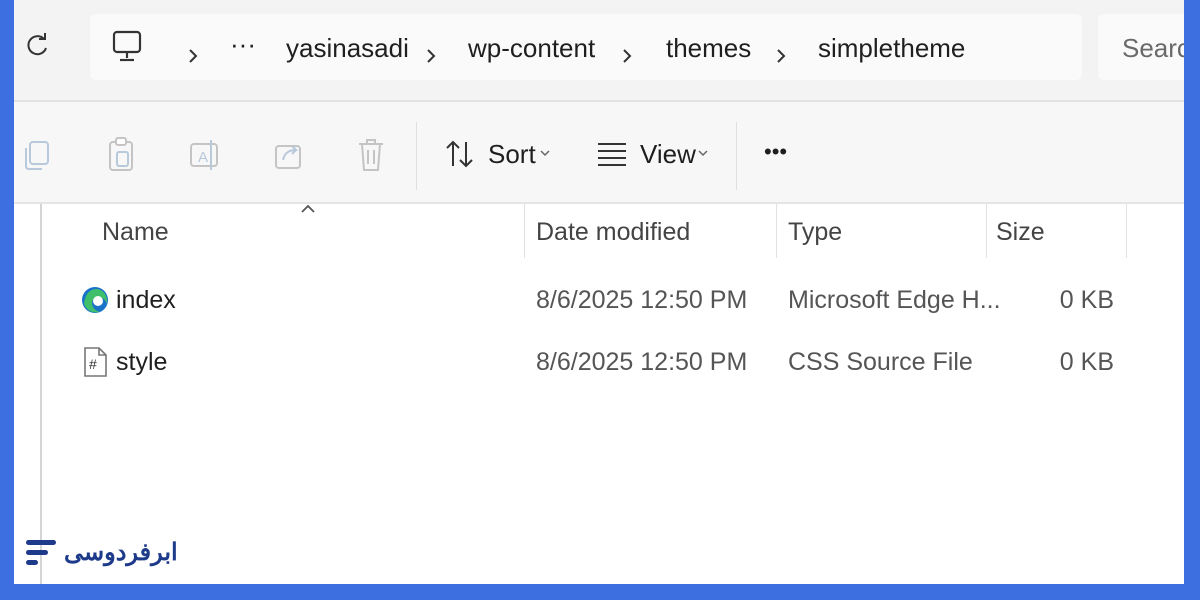  What do you see at coordinates (815, 232) in the screenshot?
I see `column-header-type: Type` at bounding box center [815, 232].